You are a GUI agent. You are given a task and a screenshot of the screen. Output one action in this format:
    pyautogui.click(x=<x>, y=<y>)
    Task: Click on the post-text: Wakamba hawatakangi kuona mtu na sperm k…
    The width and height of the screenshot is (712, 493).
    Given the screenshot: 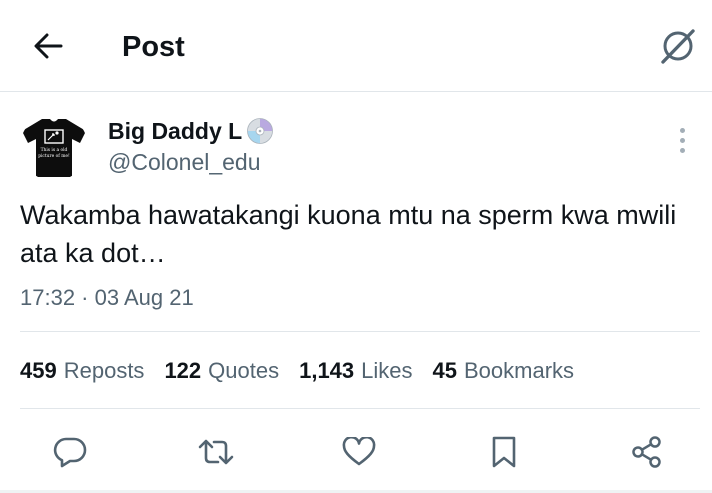 What is the action you would take?
    pyautogui.click(x=348, y=234)
    